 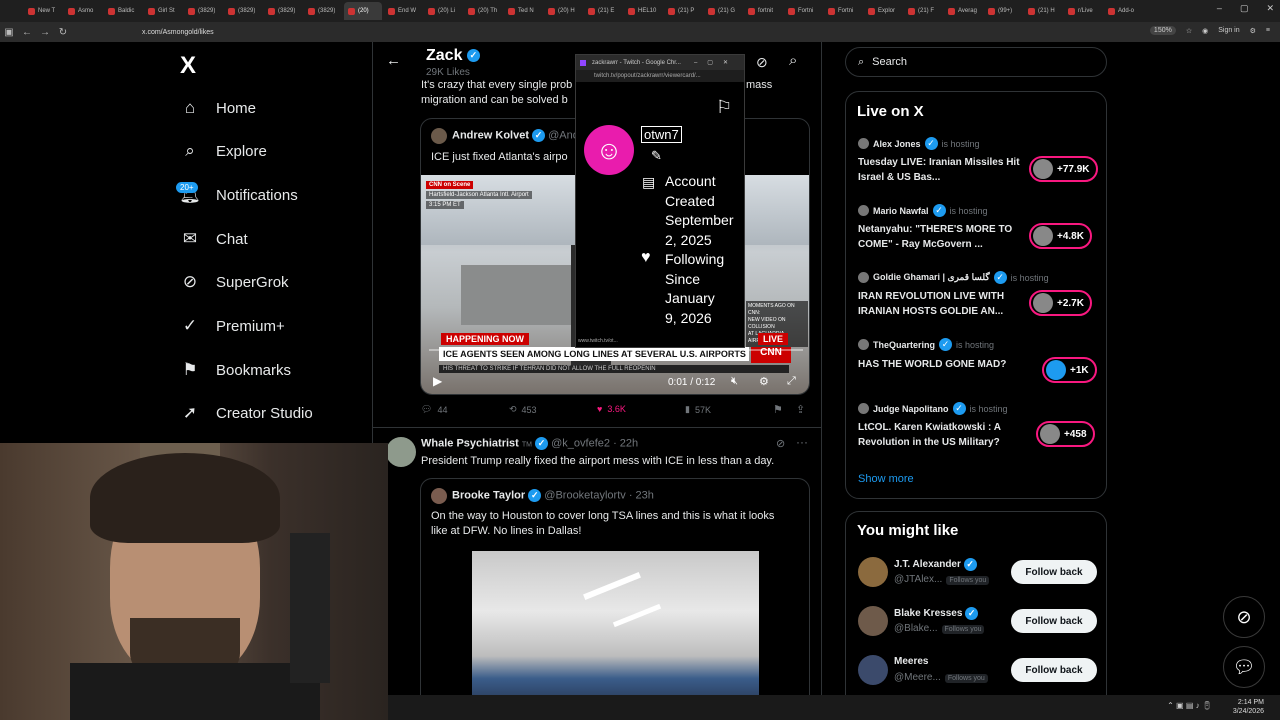 I want to click on browser-tab: (21) F, so click(x=923, y=11).